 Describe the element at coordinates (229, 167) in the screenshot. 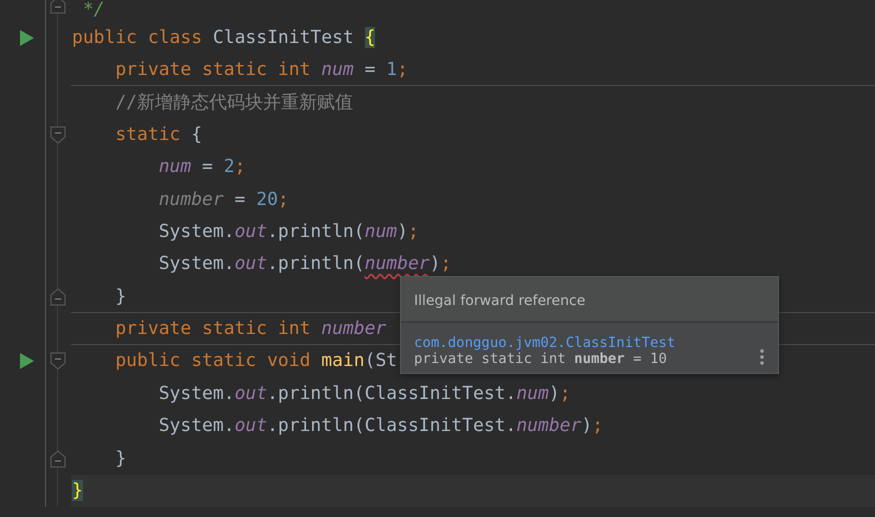

I see `code-token: 2` at that location.